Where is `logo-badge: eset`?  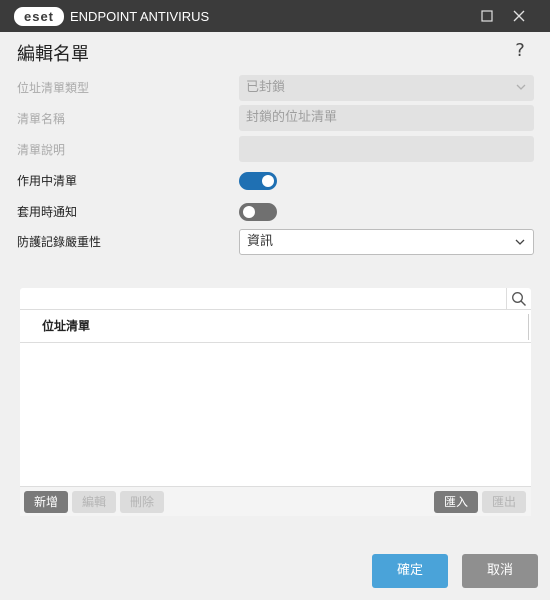 logo-badge: eset is located at coordinates (39, 16).